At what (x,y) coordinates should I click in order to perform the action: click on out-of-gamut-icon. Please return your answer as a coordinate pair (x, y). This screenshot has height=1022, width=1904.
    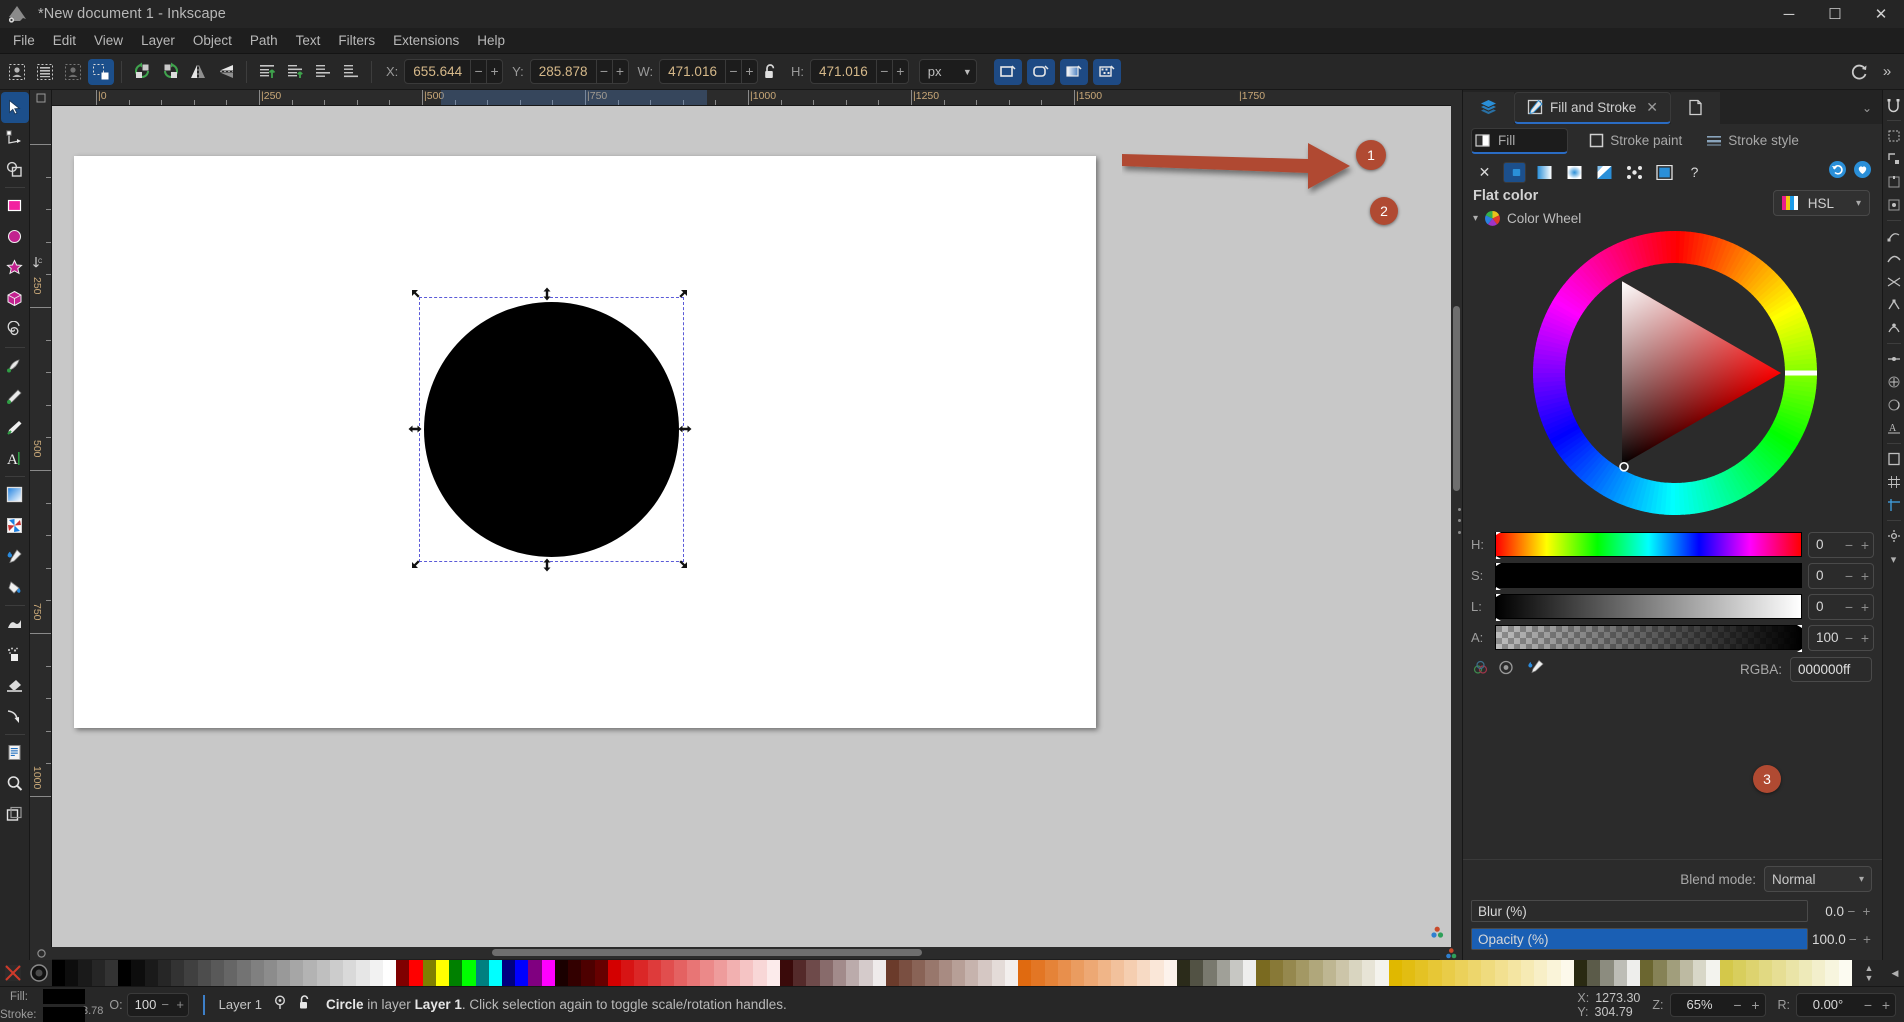
    Looking at the image, I should click on (1506, 670).